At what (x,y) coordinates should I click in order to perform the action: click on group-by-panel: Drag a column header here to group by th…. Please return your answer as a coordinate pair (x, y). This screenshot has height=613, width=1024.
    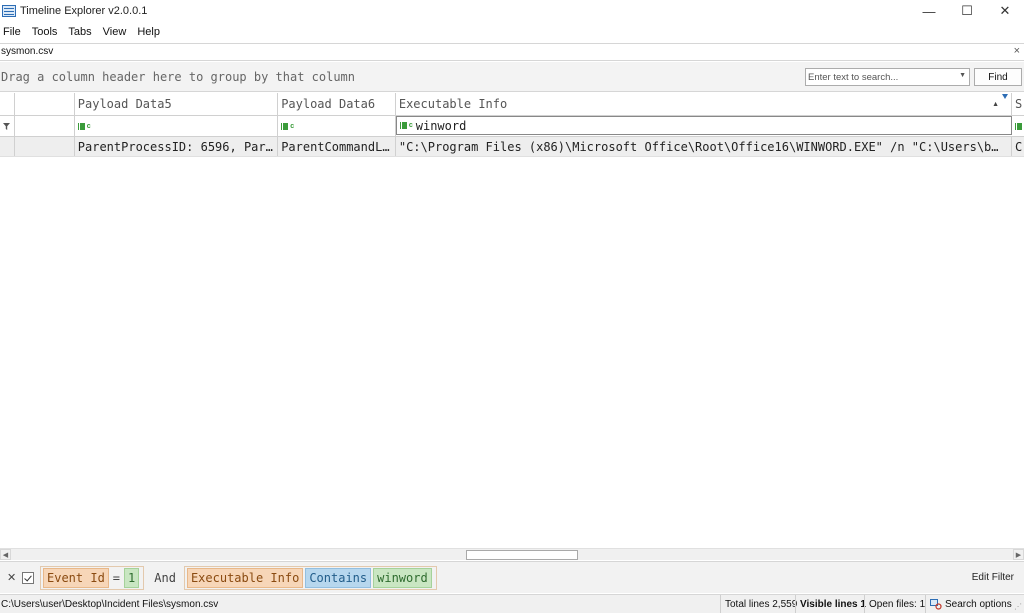
    Looking at the image, I should click on (512, 77).